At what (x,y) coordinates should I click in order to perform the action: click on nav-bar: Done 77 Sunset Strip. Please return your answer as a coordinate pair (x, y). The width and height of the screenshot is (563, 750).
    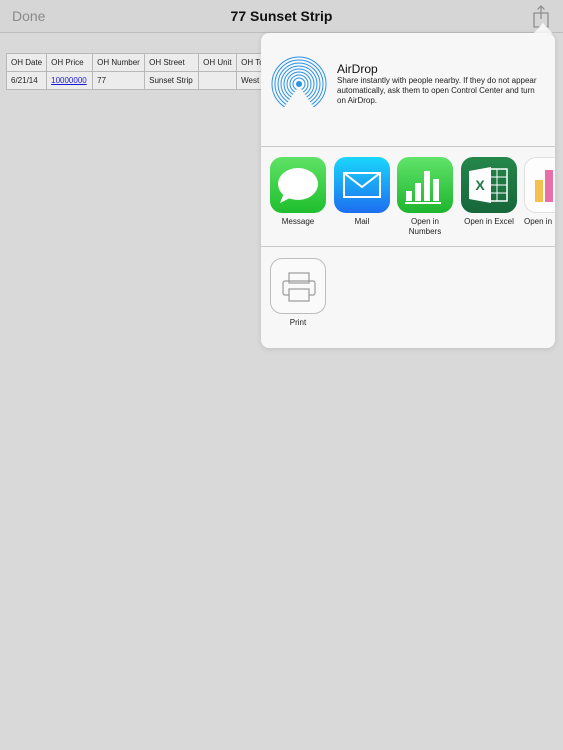
    Looking at the image, I should click on (281, 16).